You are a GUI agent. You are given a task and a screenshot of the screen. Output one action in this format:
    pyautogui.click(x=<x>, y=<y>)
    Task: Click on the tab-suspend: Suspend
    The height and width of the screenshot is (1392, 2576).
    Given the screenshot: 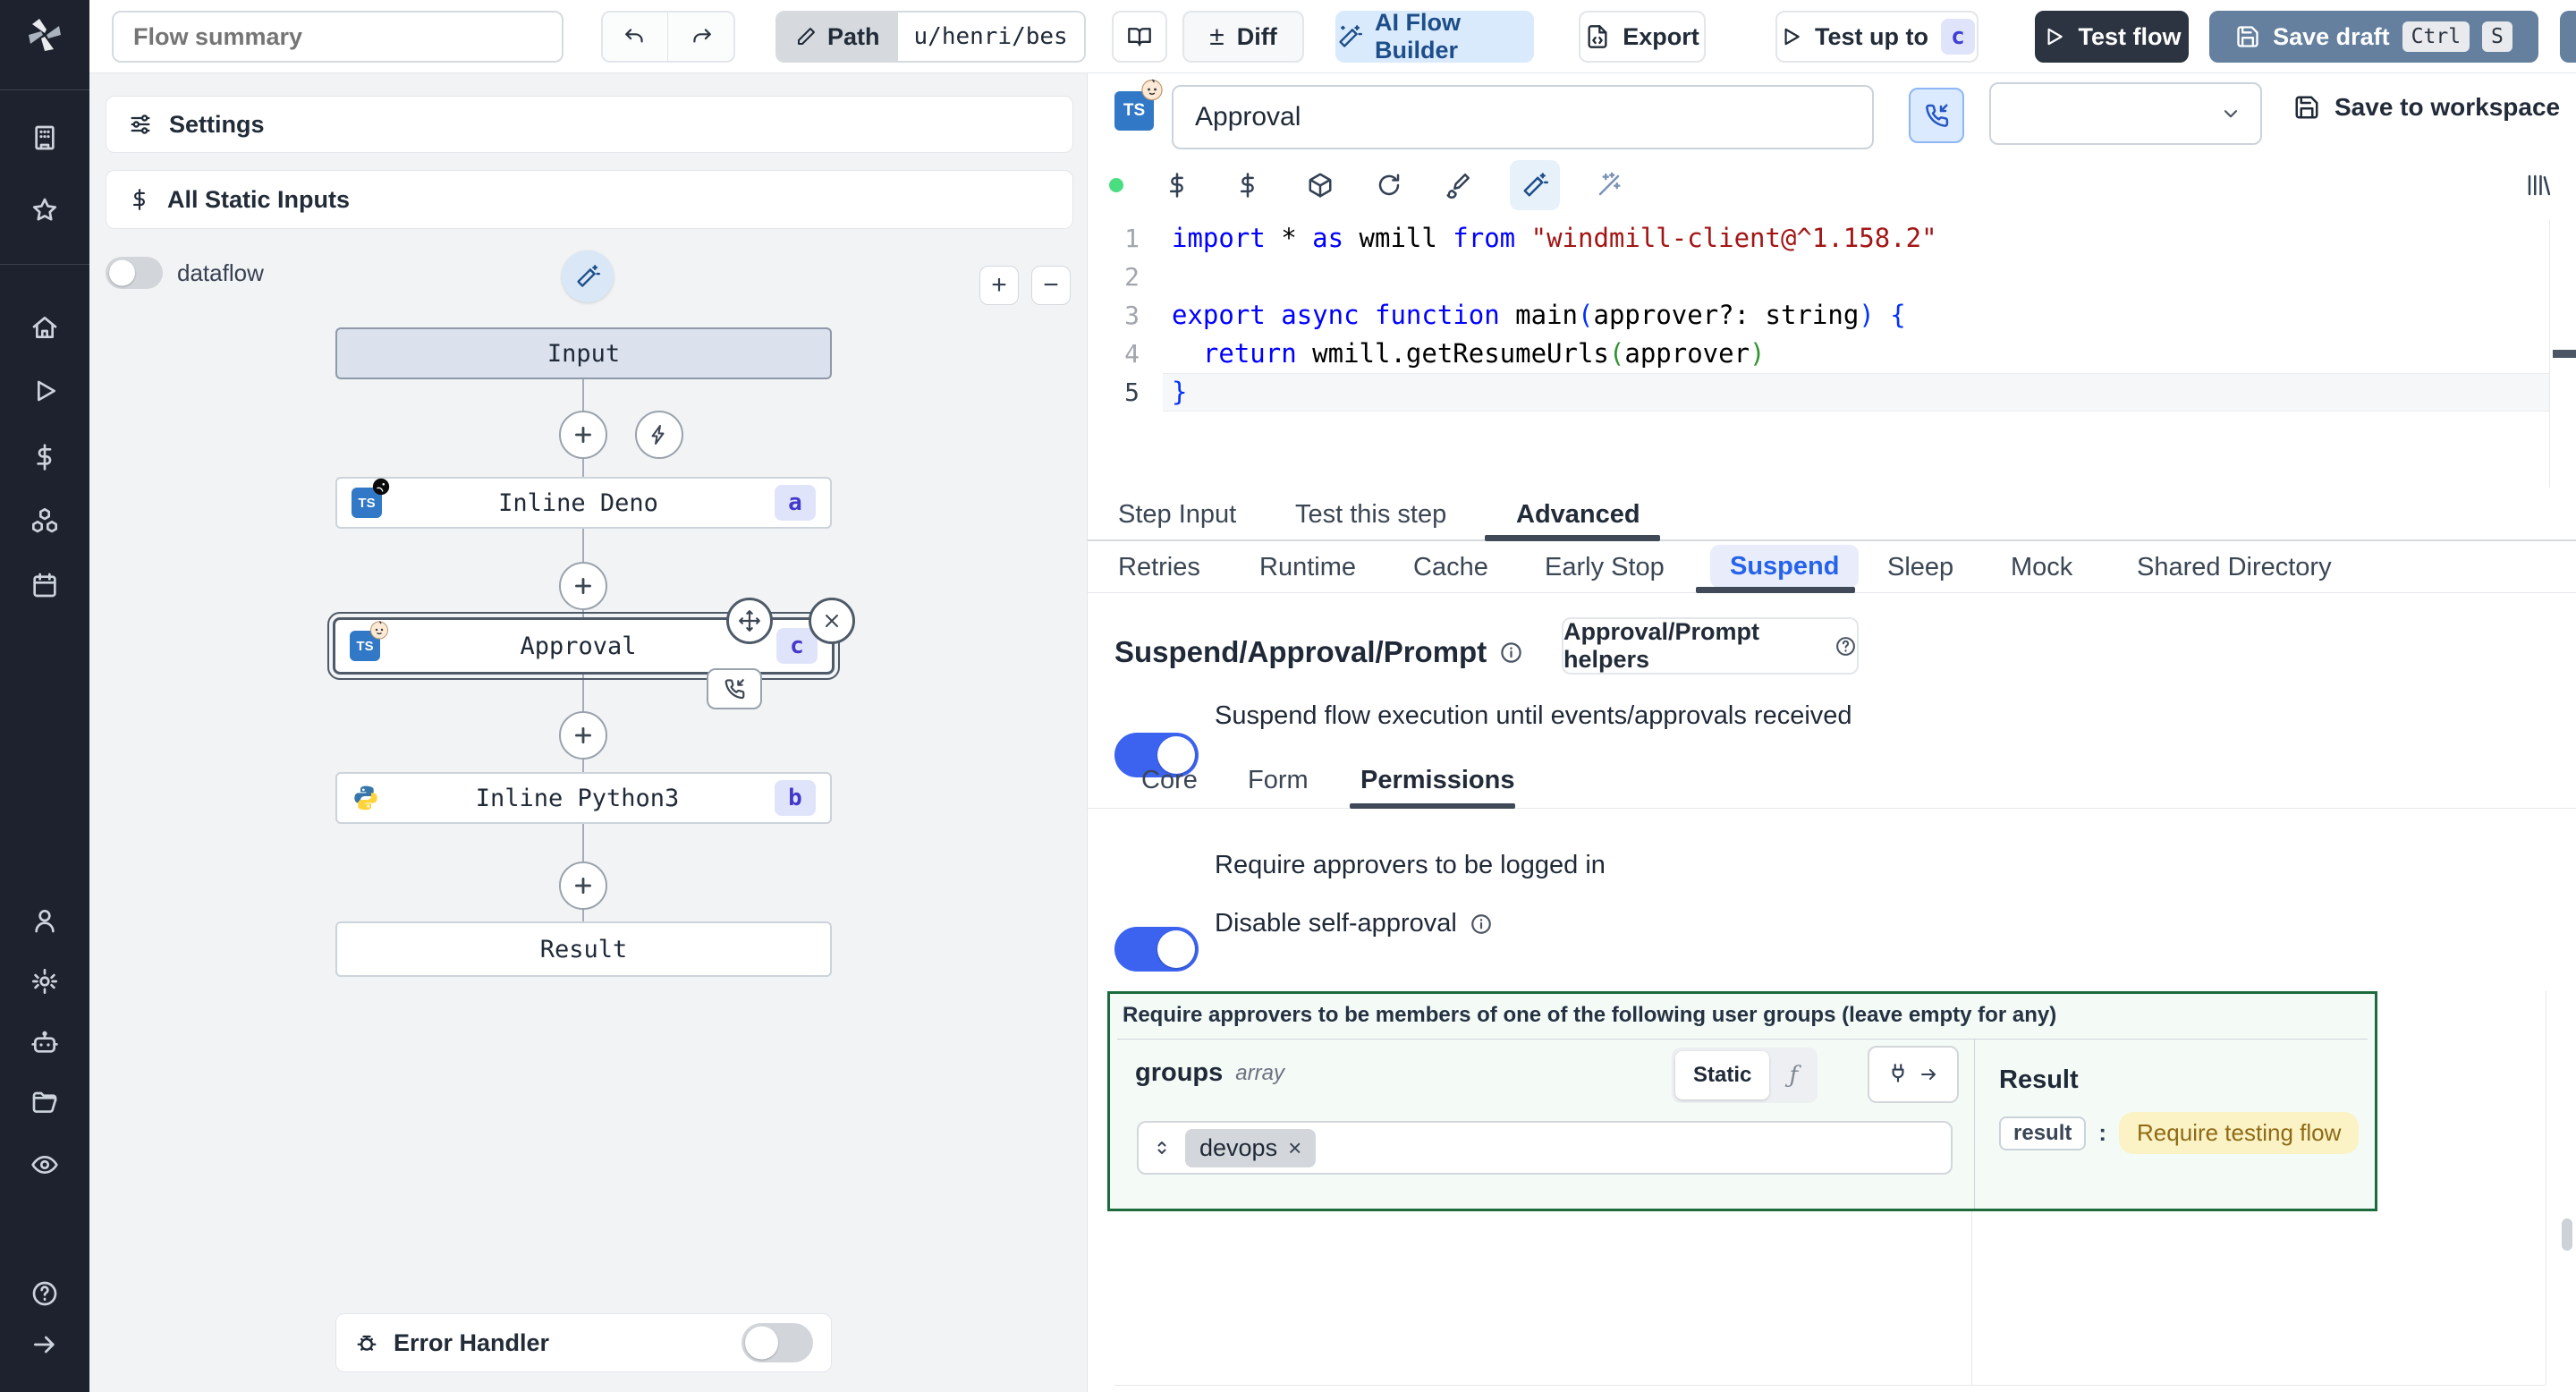 What is the action you would take?
    pyautogui.click(x=1785, y=566)
    